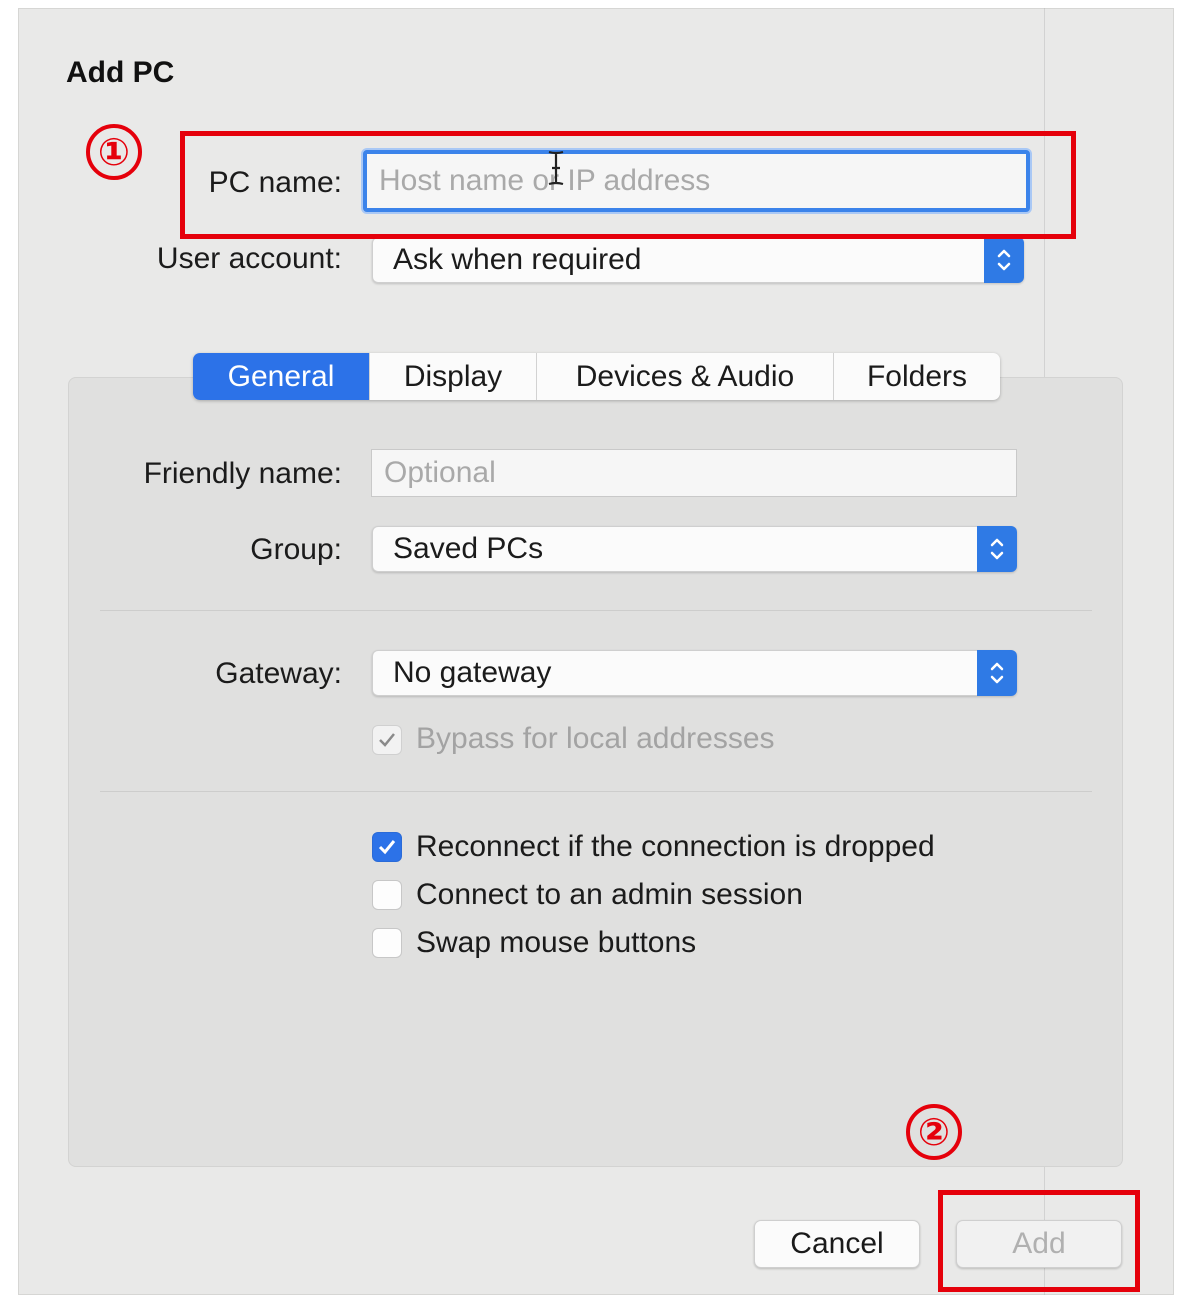 The height and width of the screenshot is (1295, 1178). I want to click on tab-bar: General Display Devices & Audio Folders, so click(596, 376).